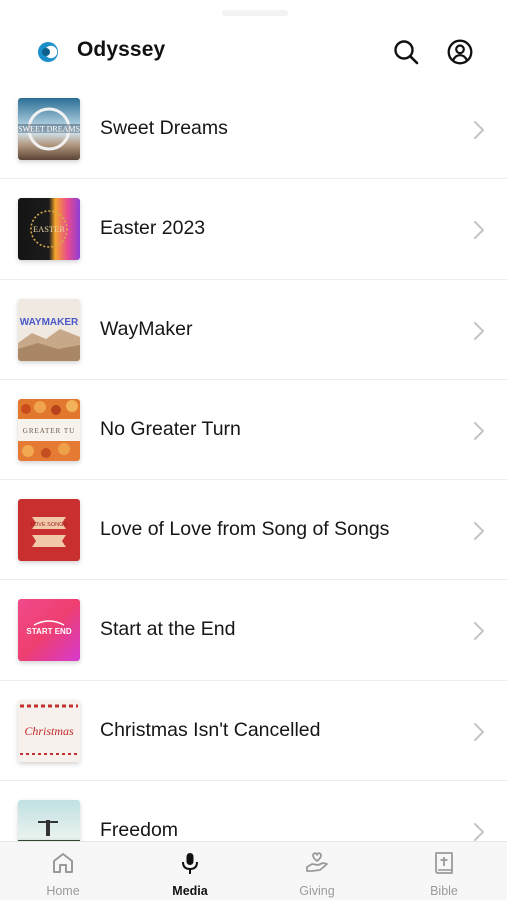 The width and height of the screenshot is (507, 900). I want to click on tab-bible: Bible, so click(444, 871).